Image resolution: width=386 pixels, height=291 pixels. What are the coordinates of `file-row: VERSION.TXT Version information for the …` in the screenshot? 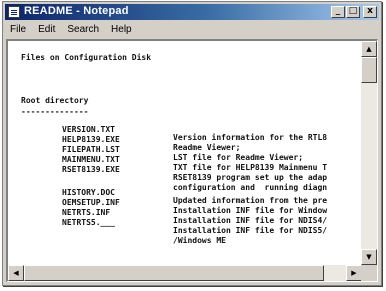 It's located at (167, 129).